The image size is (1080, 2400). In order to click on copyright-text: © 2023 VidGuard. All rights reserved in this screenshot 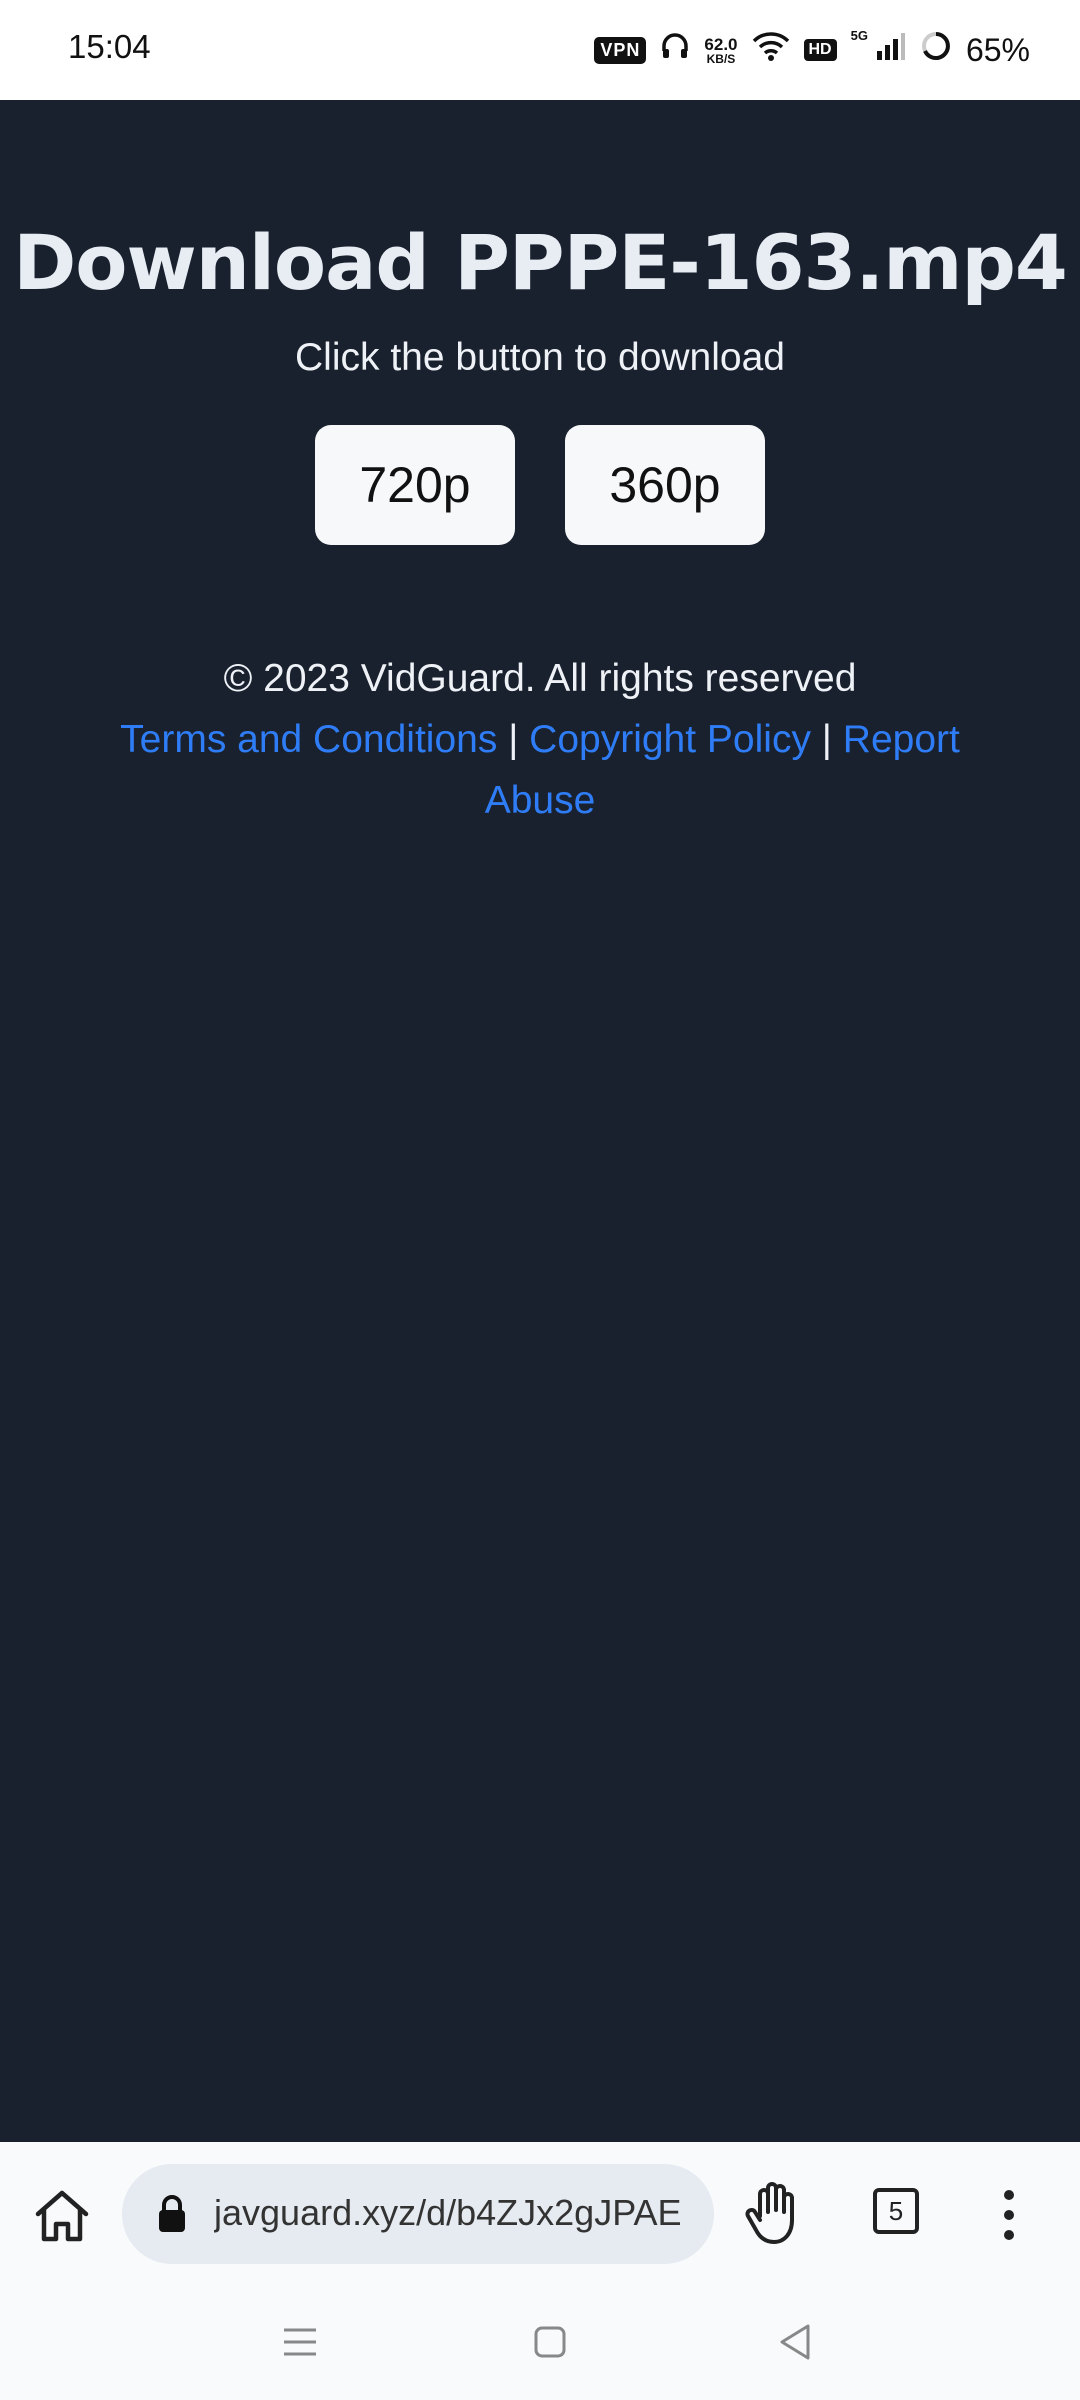, I will do `click(540, 678)`.